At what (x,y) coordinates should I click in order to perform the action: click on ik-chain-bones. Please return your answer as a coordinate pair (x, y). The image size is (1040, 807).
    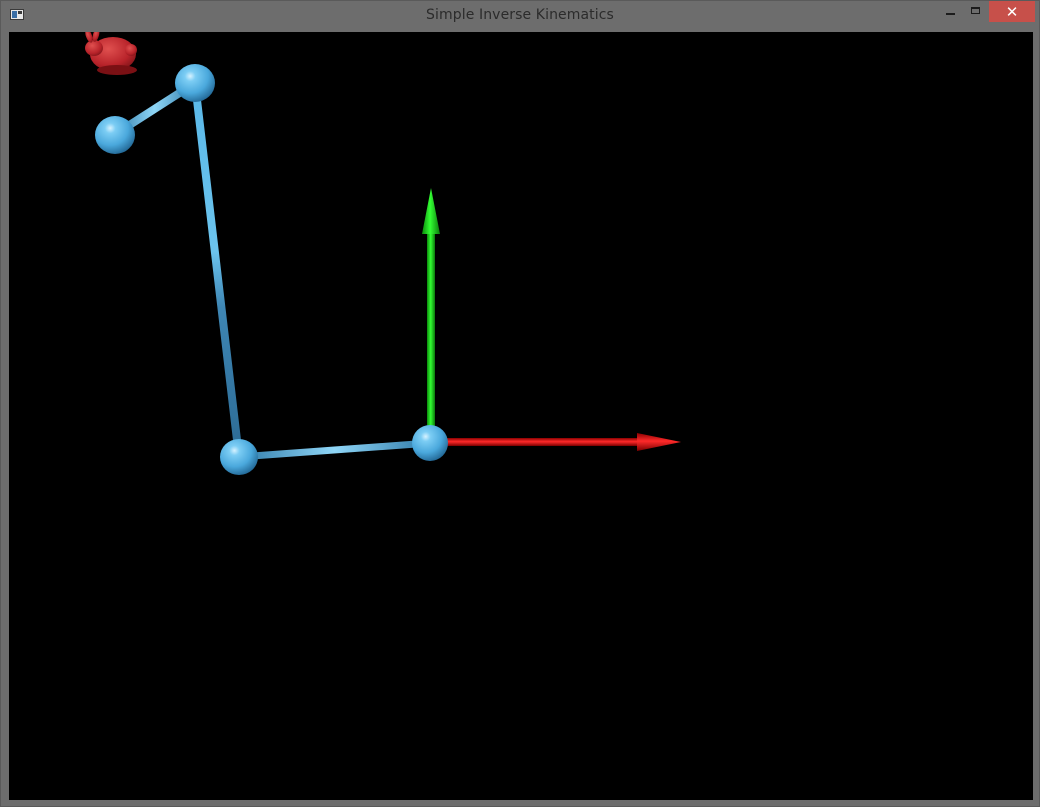
    Looking at the image, I should click on (272, 270).